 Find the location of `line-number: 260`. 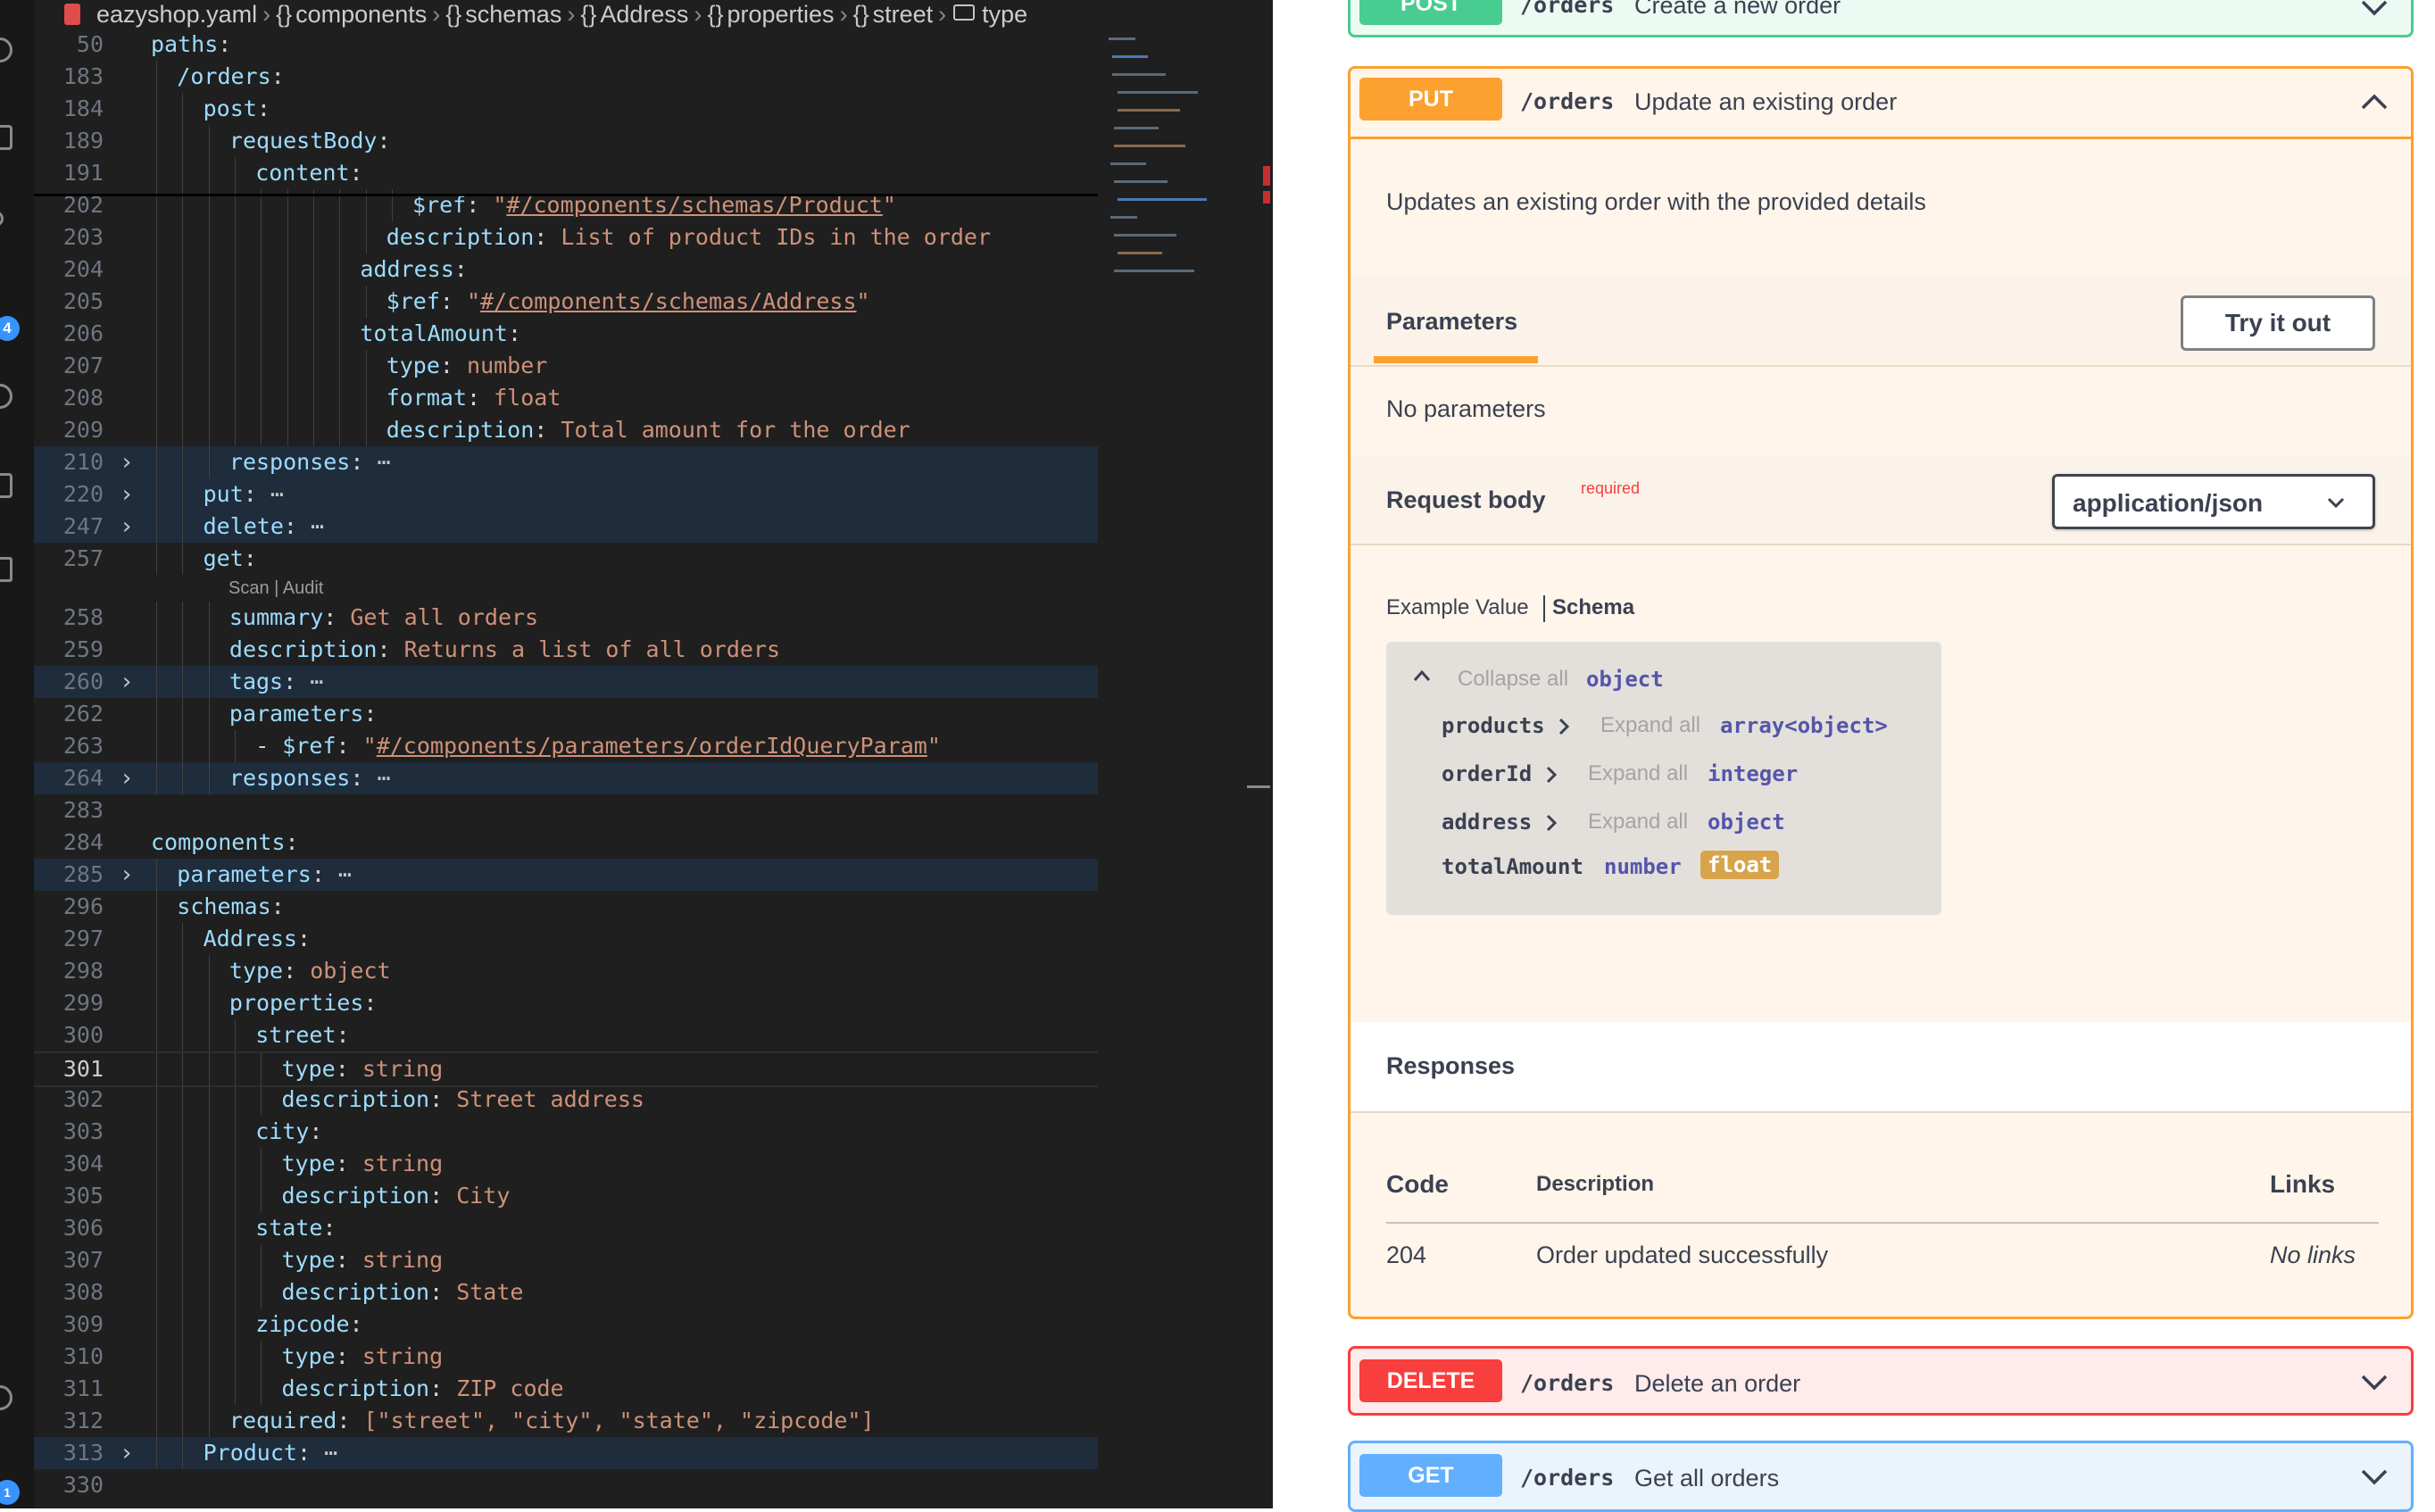

line-number: 260 is located at coordinates (69, 682).